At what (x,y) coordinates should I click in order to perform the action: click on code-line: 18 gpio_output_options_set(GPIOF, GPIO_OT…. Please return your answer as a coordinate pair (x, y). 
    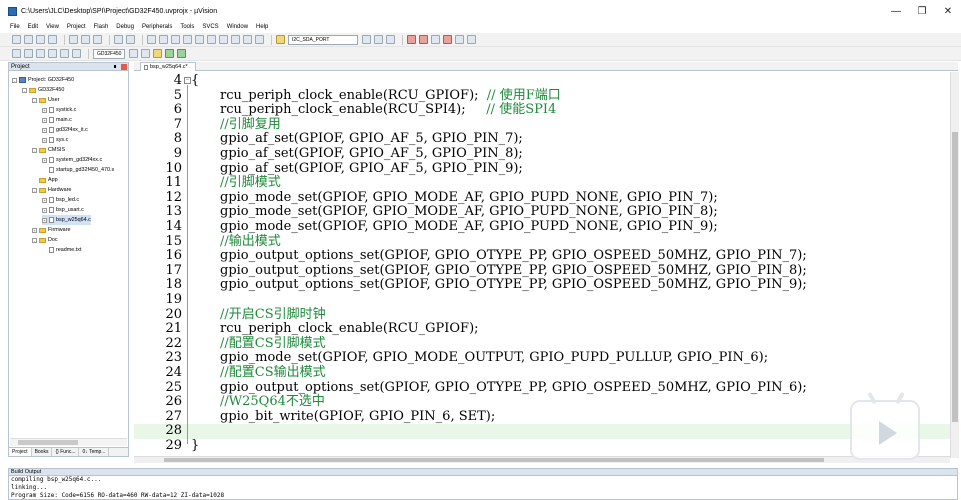
    Looking at the image, I should click on (542, 285).